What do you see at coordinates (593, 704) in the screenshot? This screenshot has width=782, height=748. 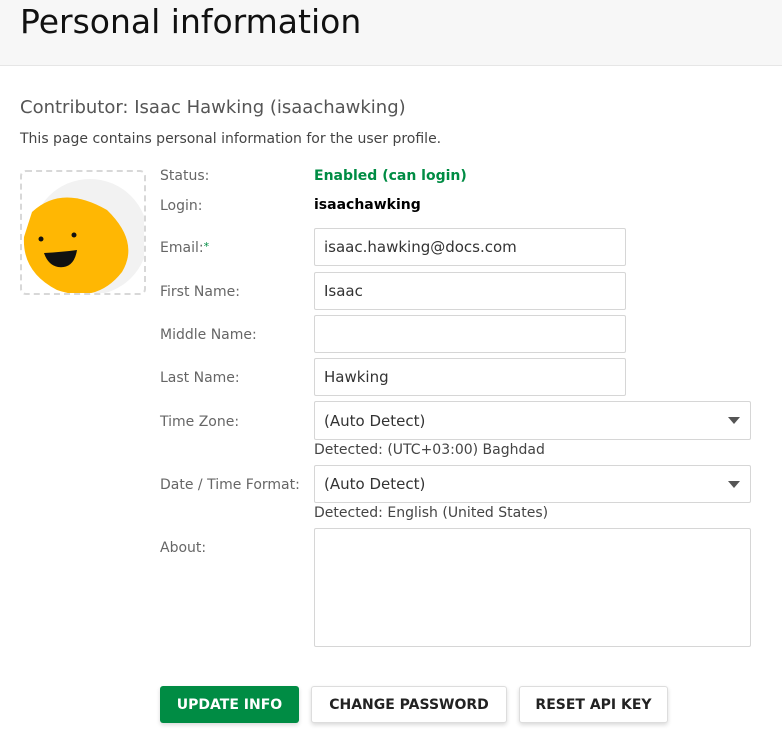 I see `reset-api-key-button: RESET API KEY` at bounding box center [593, 704].